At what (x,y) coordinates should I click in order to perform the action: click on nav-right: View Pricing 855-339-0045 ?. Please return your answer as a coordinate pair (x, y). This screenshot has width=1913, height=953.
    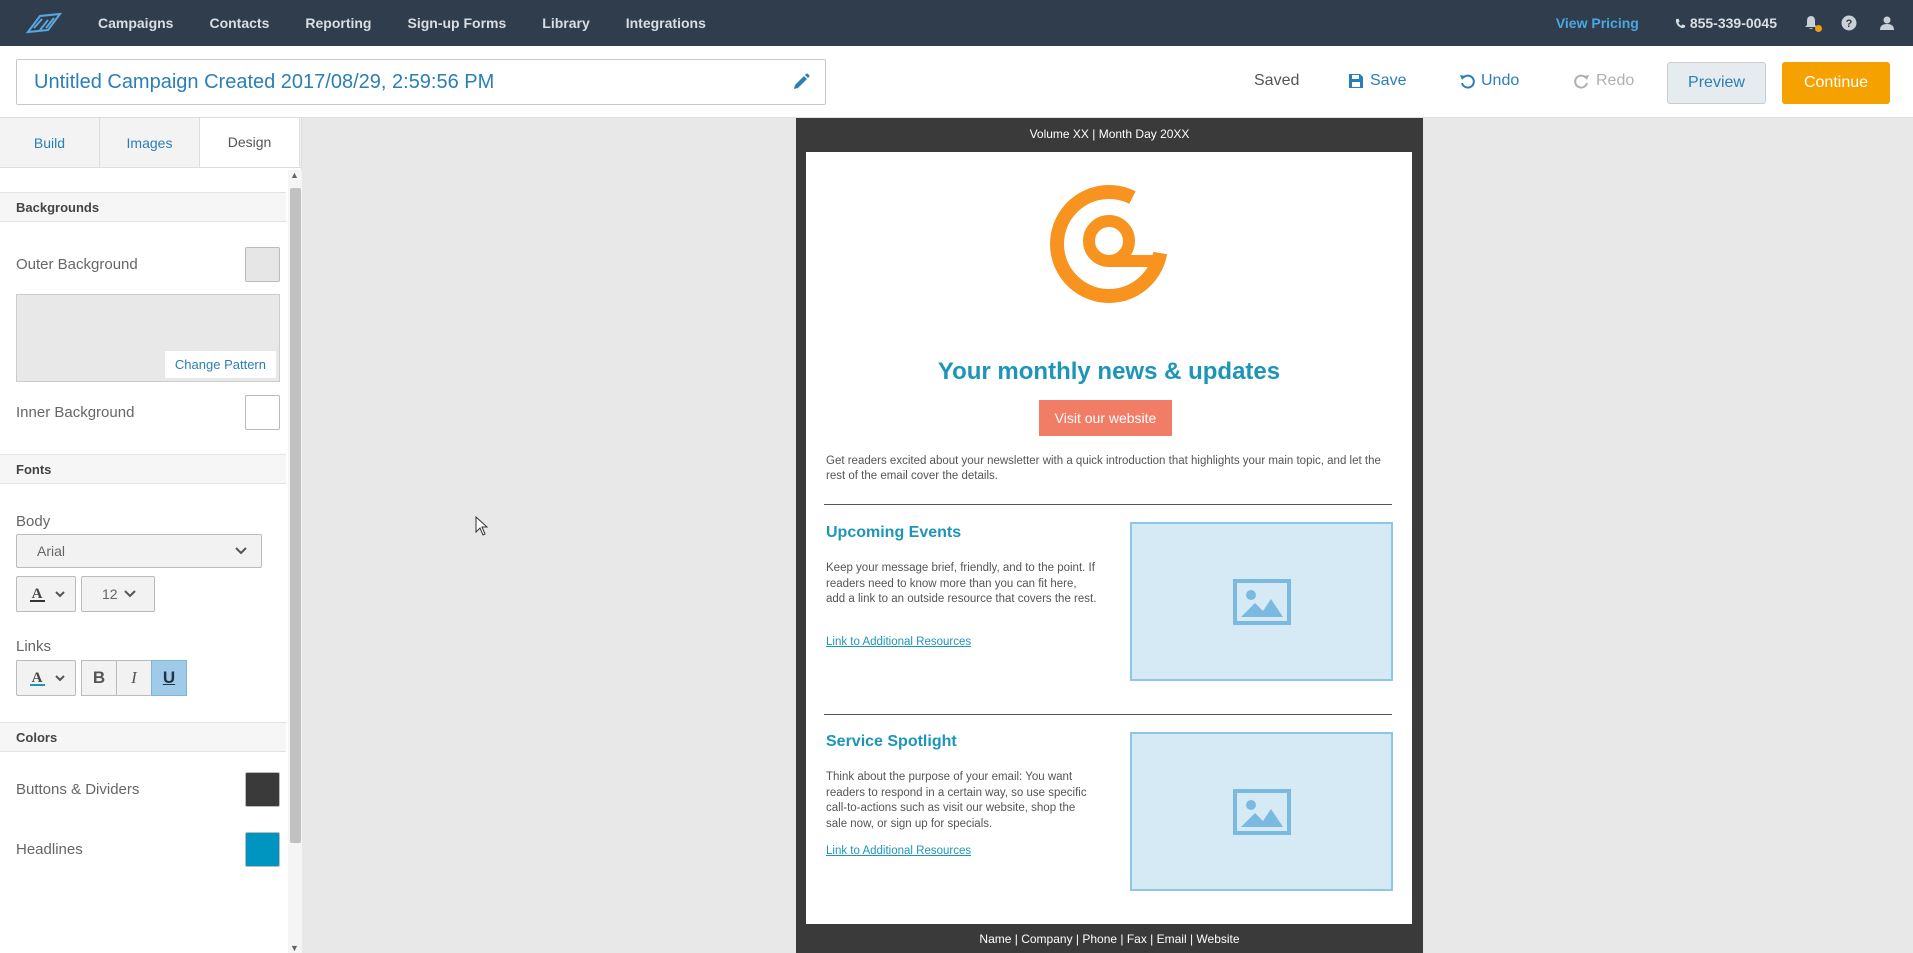
    Looking at the image, I should click on (1734, 23).